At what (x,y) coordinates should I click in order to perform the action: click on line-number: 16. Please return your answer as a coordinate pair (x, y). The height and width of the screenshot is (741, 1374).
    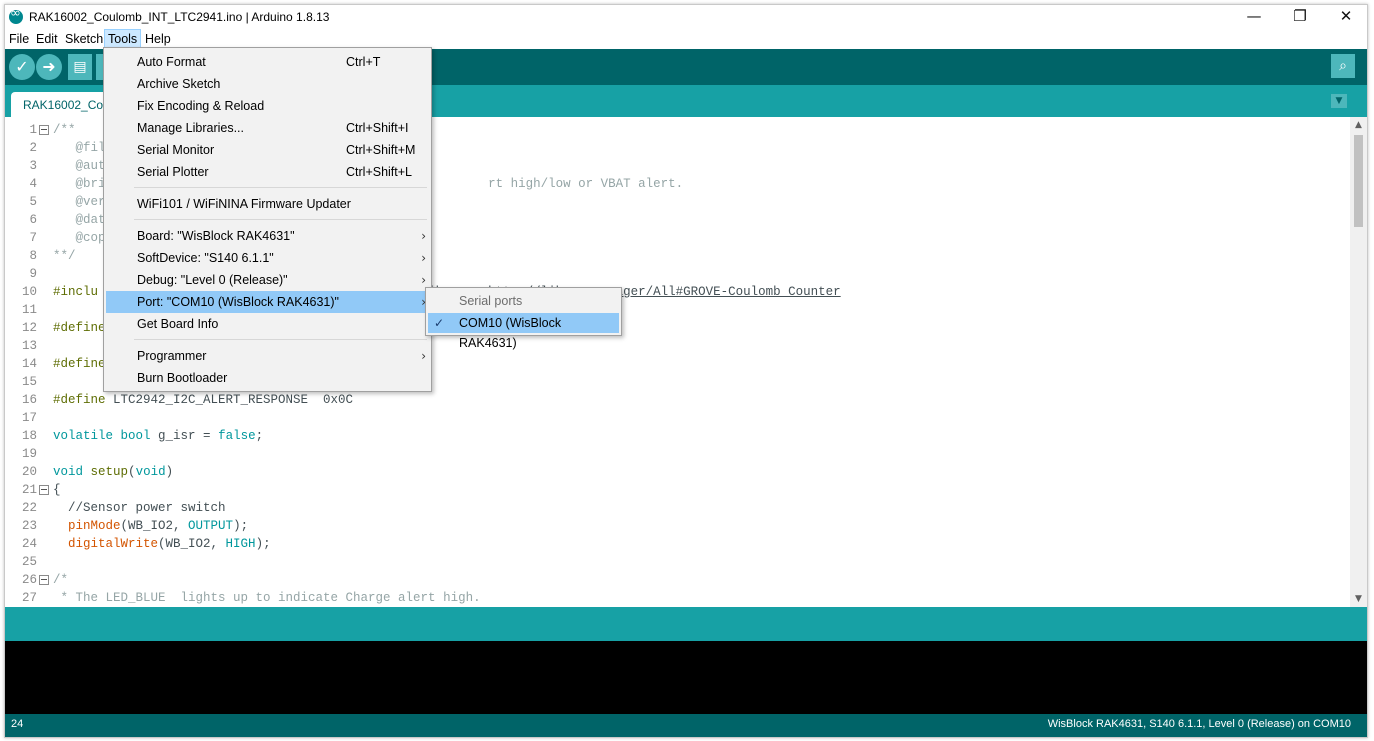
    Looking at the image, I should click on (29, 400).